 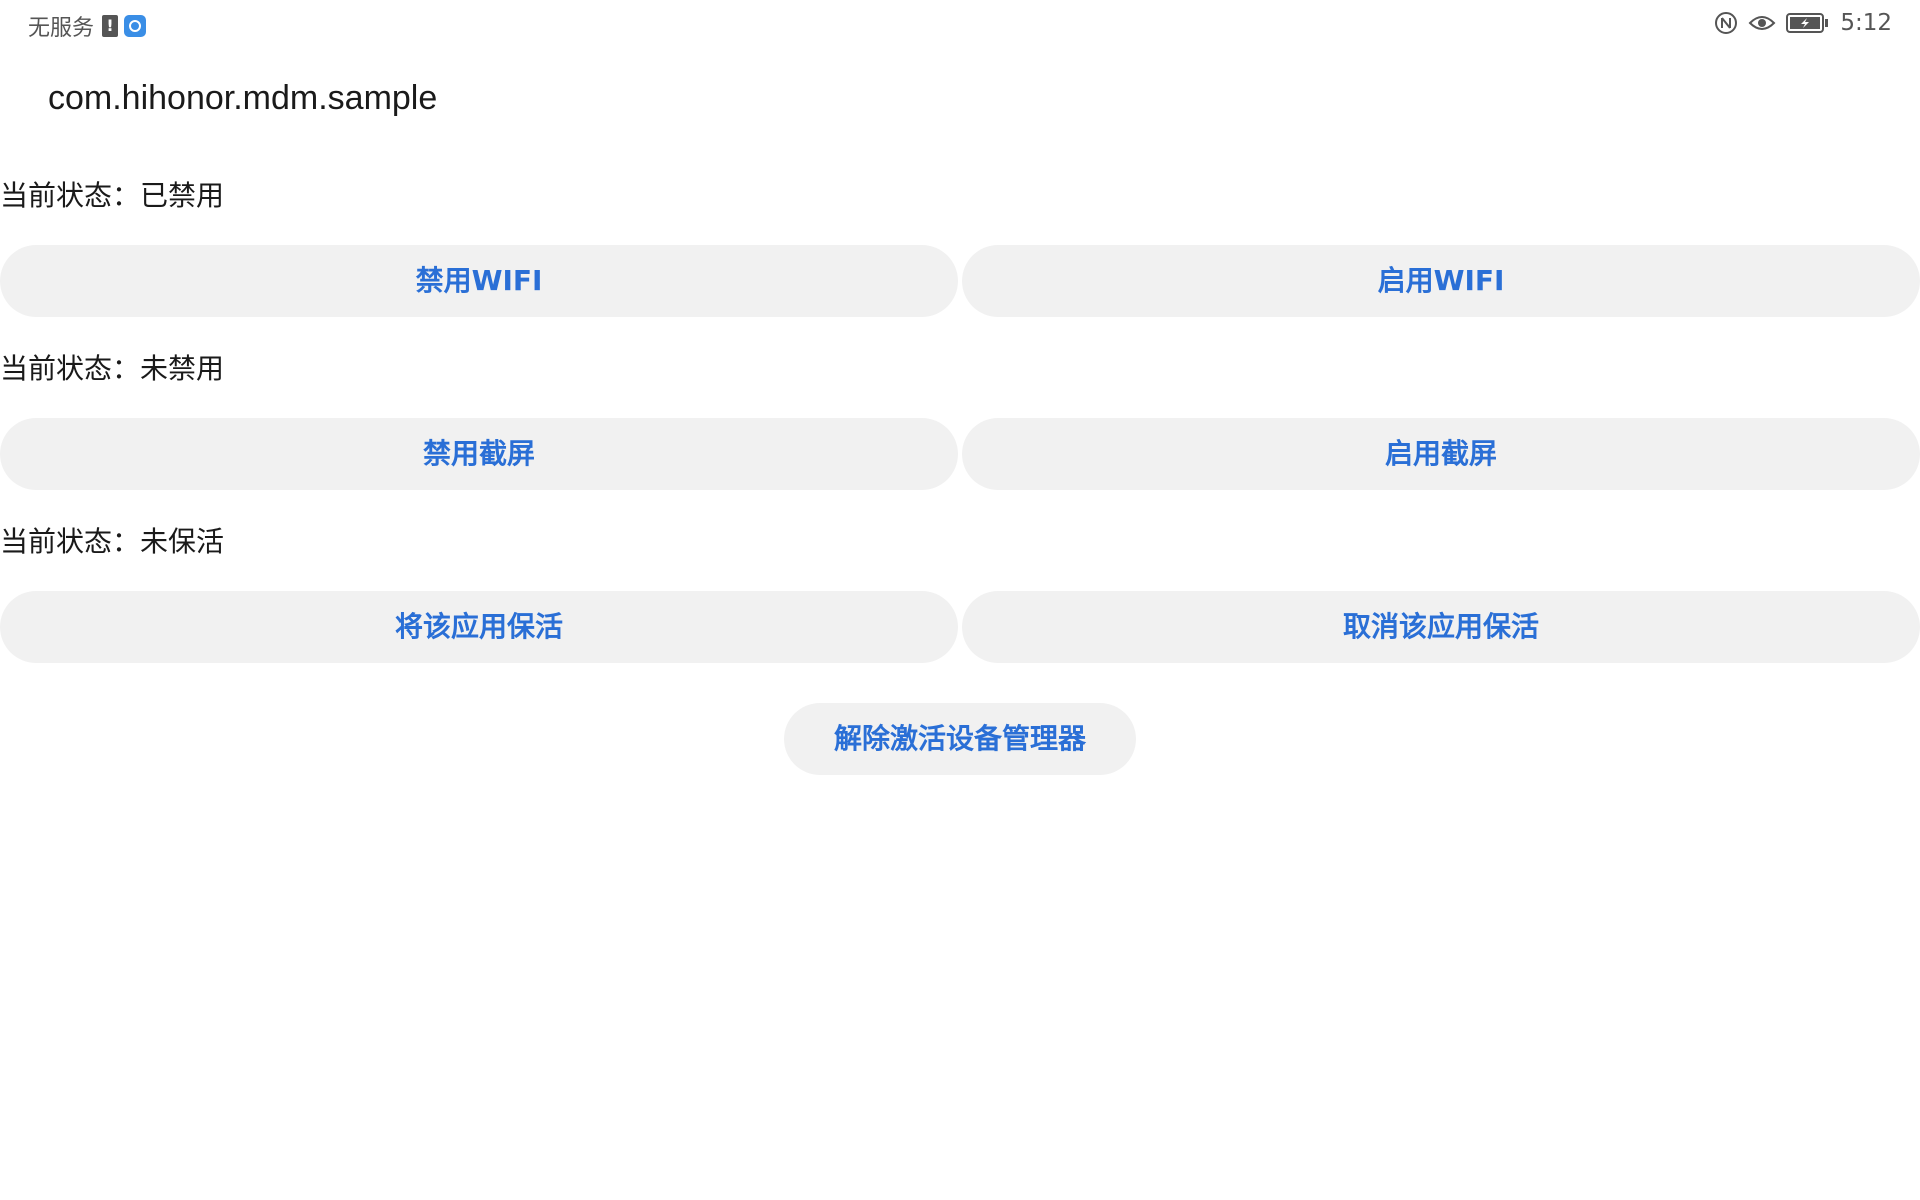 I want to click on screenshot-status-text: 当前状态：未禁用, so click(x=112, y=368).